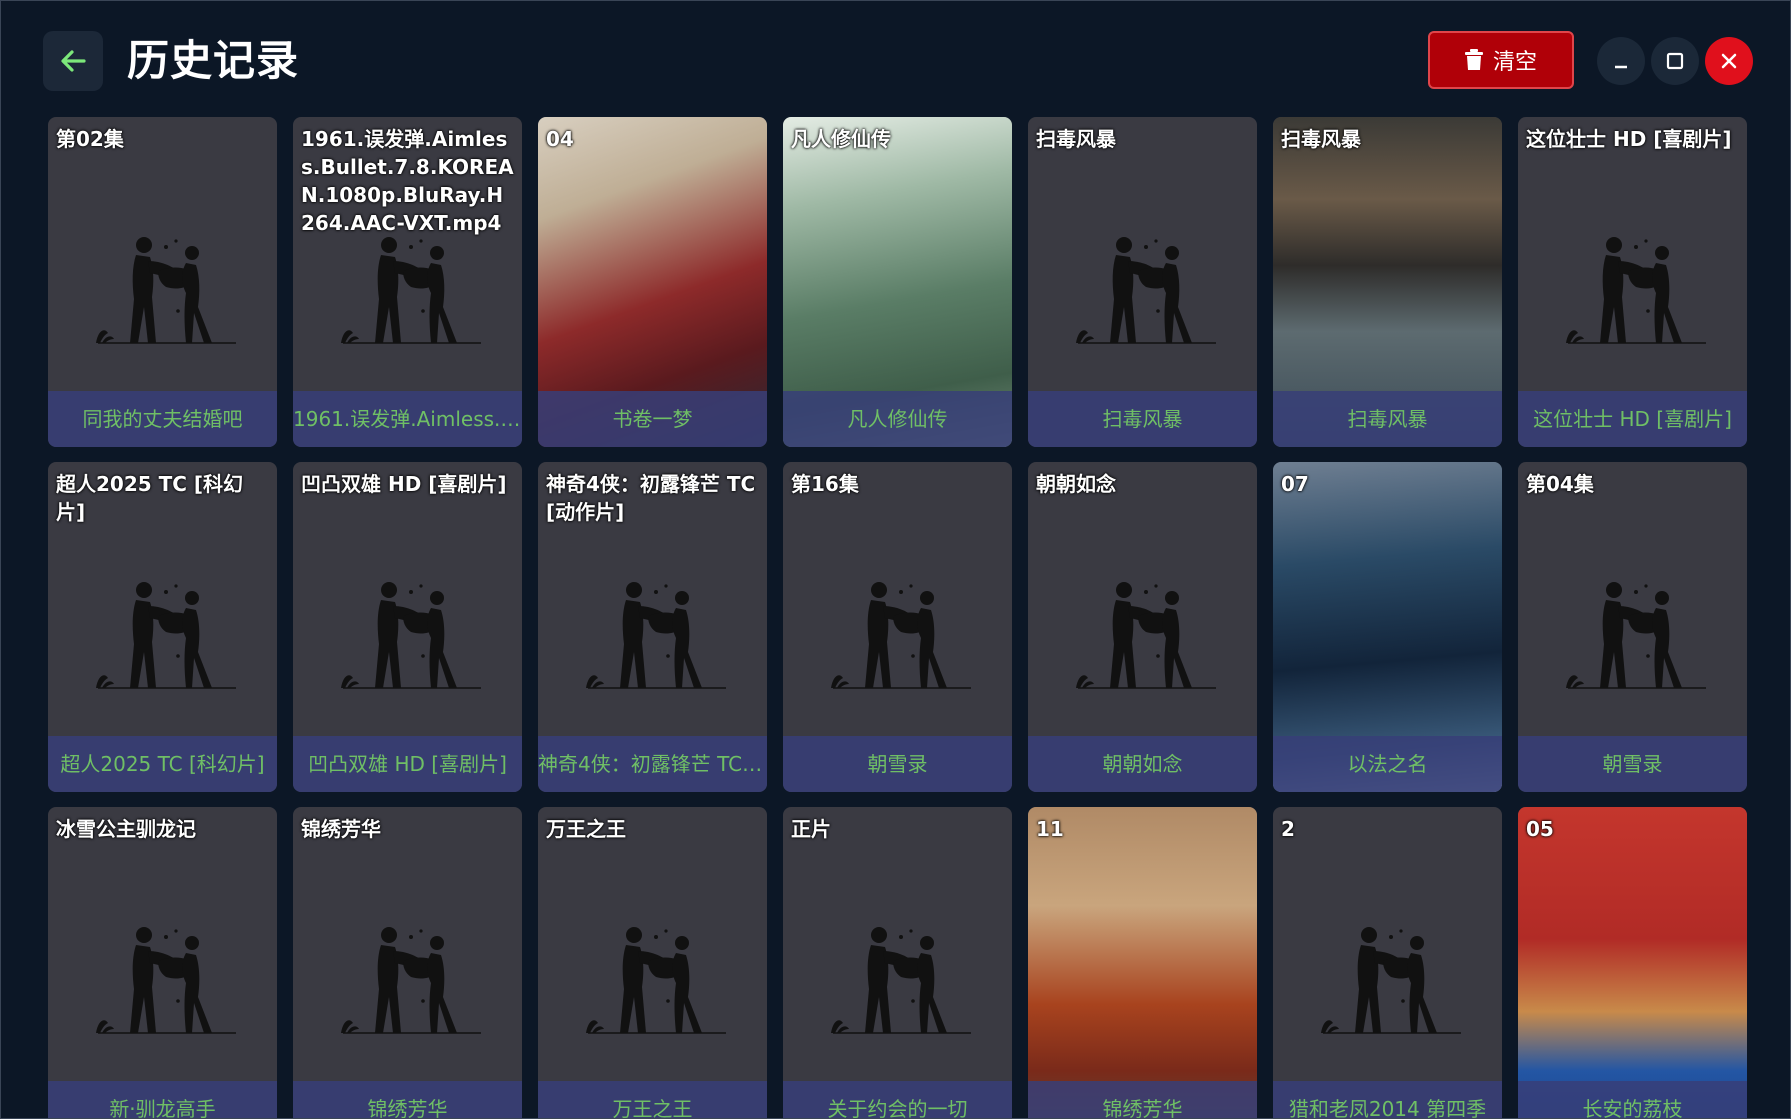 This screenshot has height=1119, width=1791. I want to click on history-card: 超人2025 TC [科幻片] 超人2025 TC [科幻片], so click(162, 627).